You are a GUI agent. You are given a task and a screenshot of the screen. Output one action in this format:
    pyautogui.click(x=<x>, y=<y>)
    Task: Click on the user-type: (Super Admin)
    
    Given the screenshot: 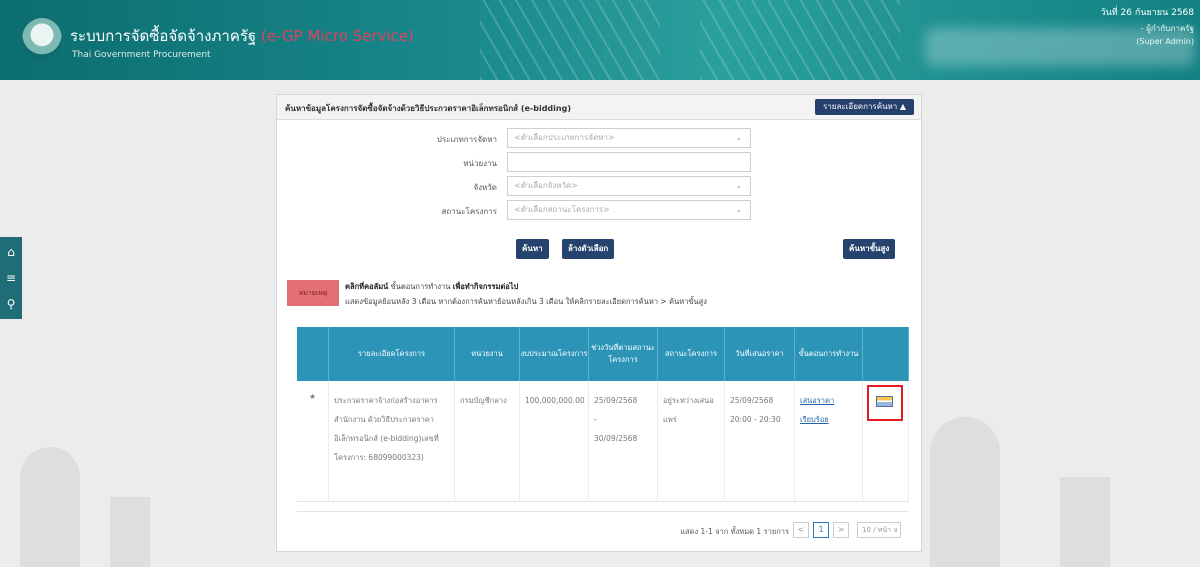 What is the action you would take?
    pyautogui.click(x=1165, y=41)
    